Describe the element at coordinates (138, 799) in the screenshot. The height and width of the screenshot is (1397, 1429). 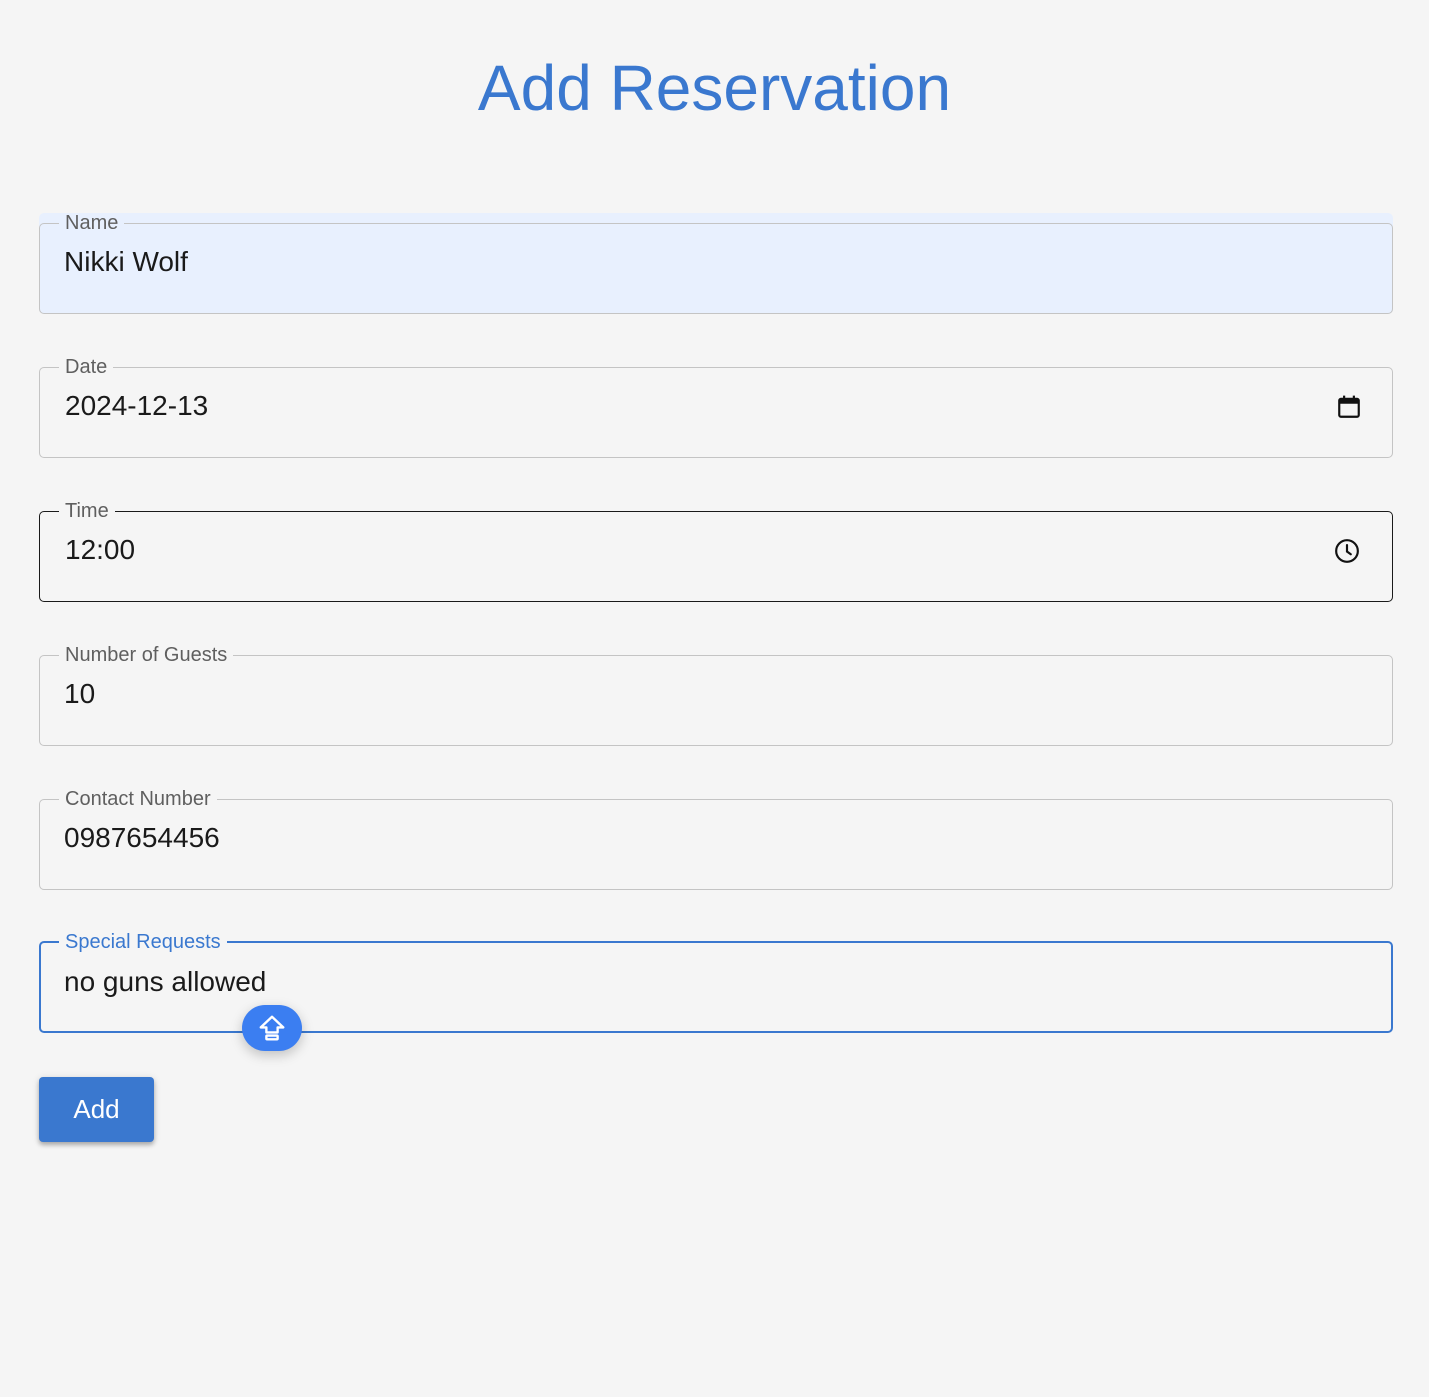
I see `contact-field-label: Contact Number` at that location.